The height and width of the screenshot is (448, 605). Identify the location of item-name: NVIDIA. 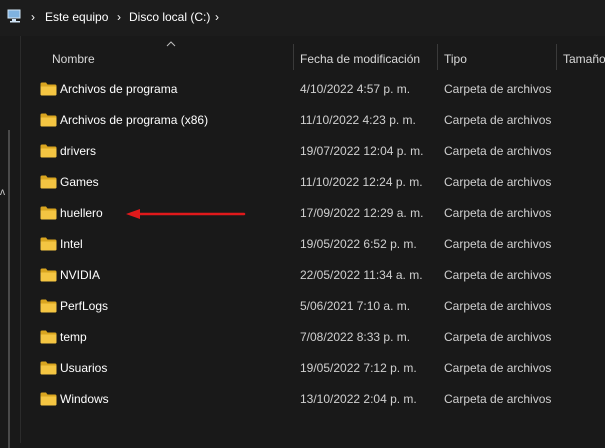
(80, 275).